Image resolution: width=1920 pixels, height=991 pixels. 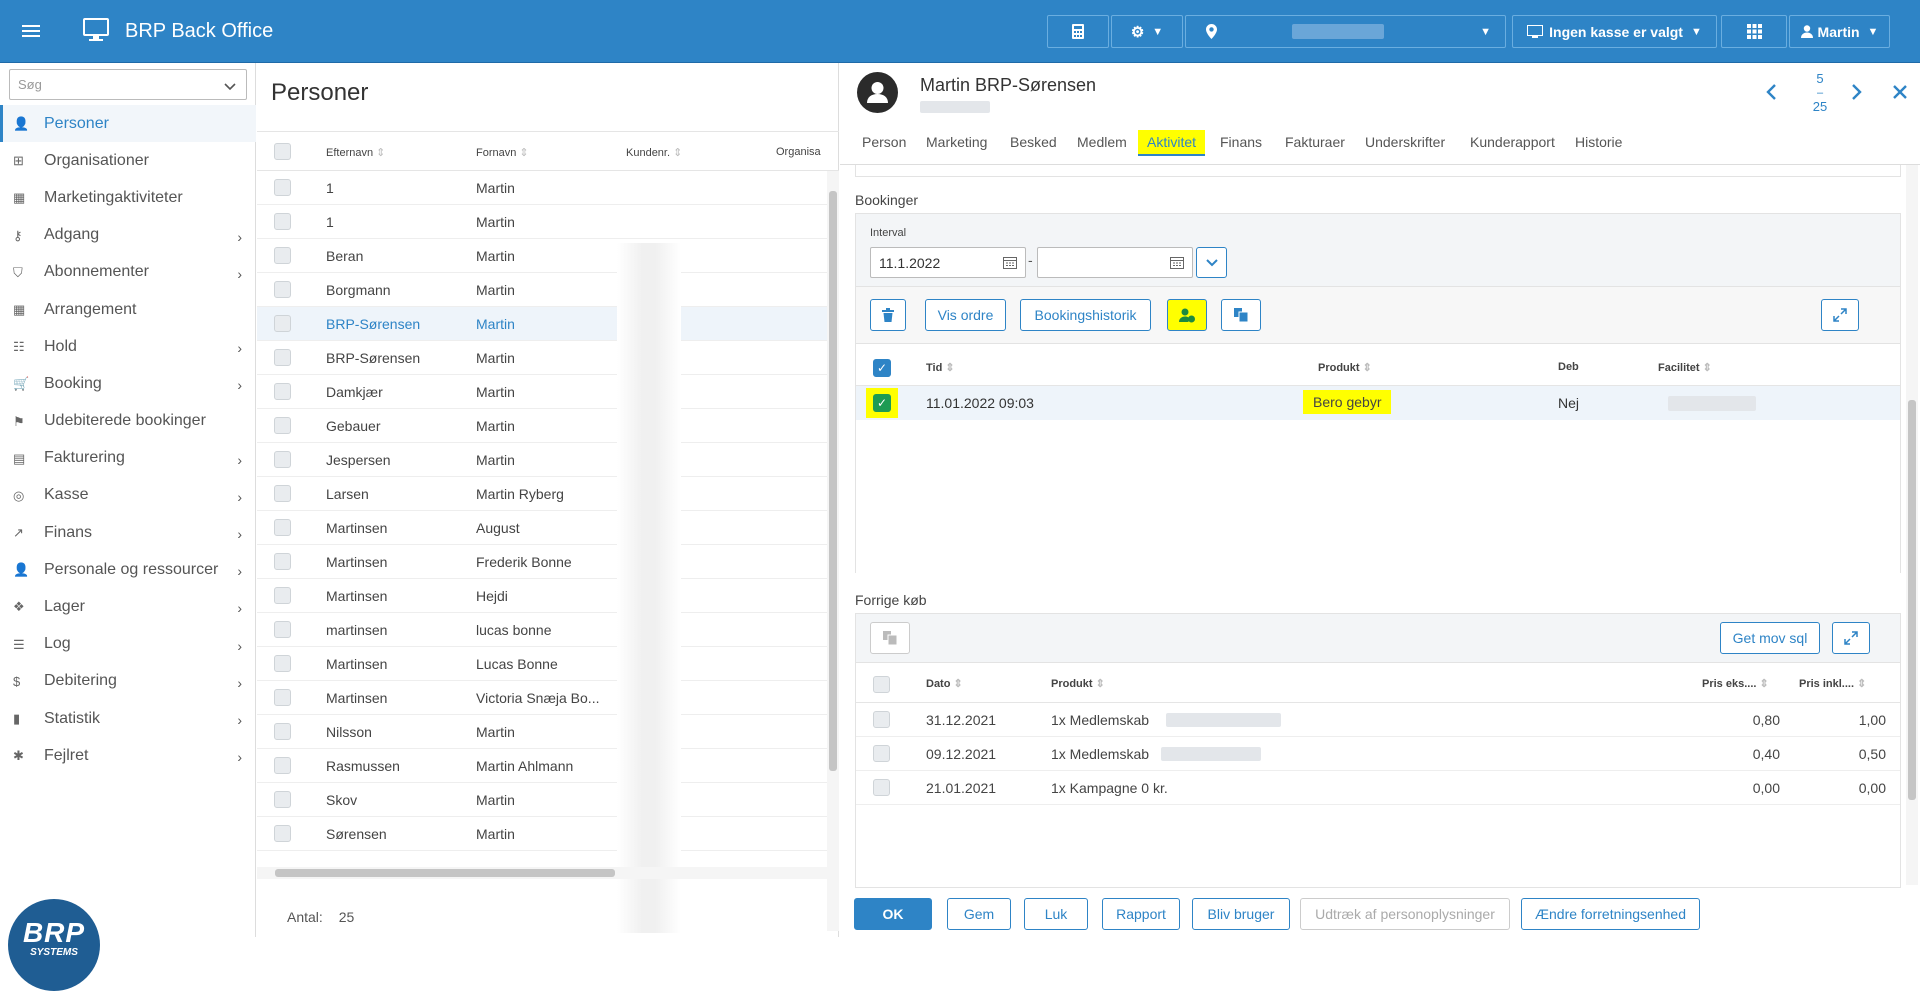 I want to click on vis-ordre-button: Vis ordre, so click(x=965, y=315).